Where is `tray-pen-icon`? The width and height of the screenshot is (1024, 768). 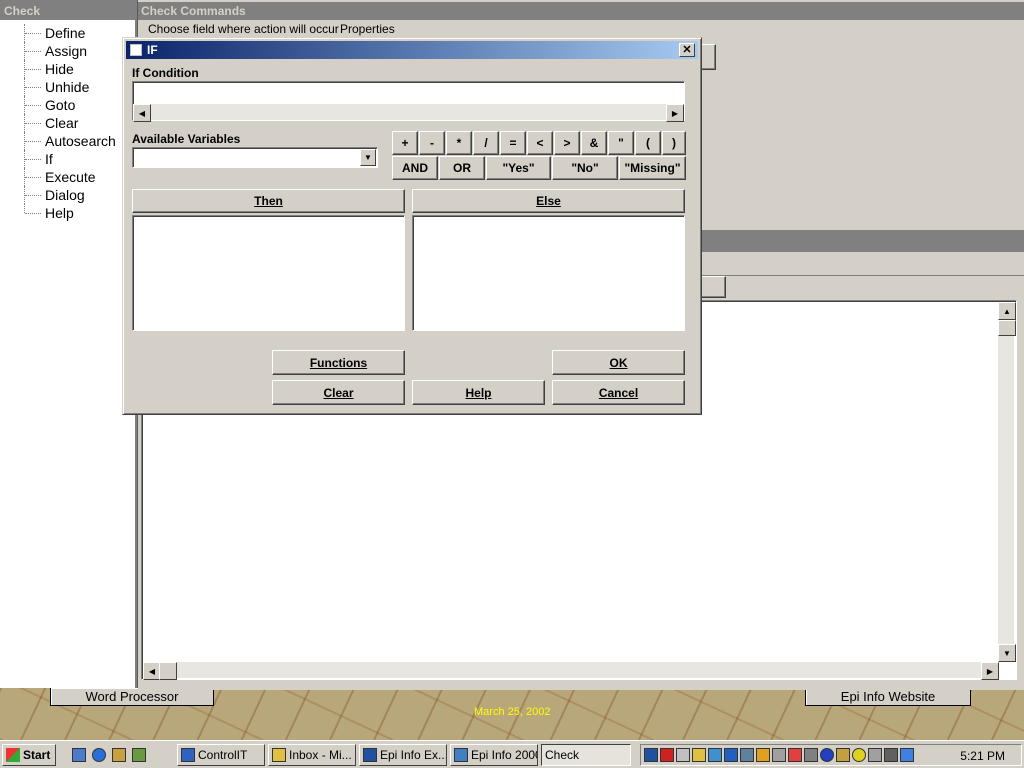
tray-pen-icon is located at coordinates (843, 755).